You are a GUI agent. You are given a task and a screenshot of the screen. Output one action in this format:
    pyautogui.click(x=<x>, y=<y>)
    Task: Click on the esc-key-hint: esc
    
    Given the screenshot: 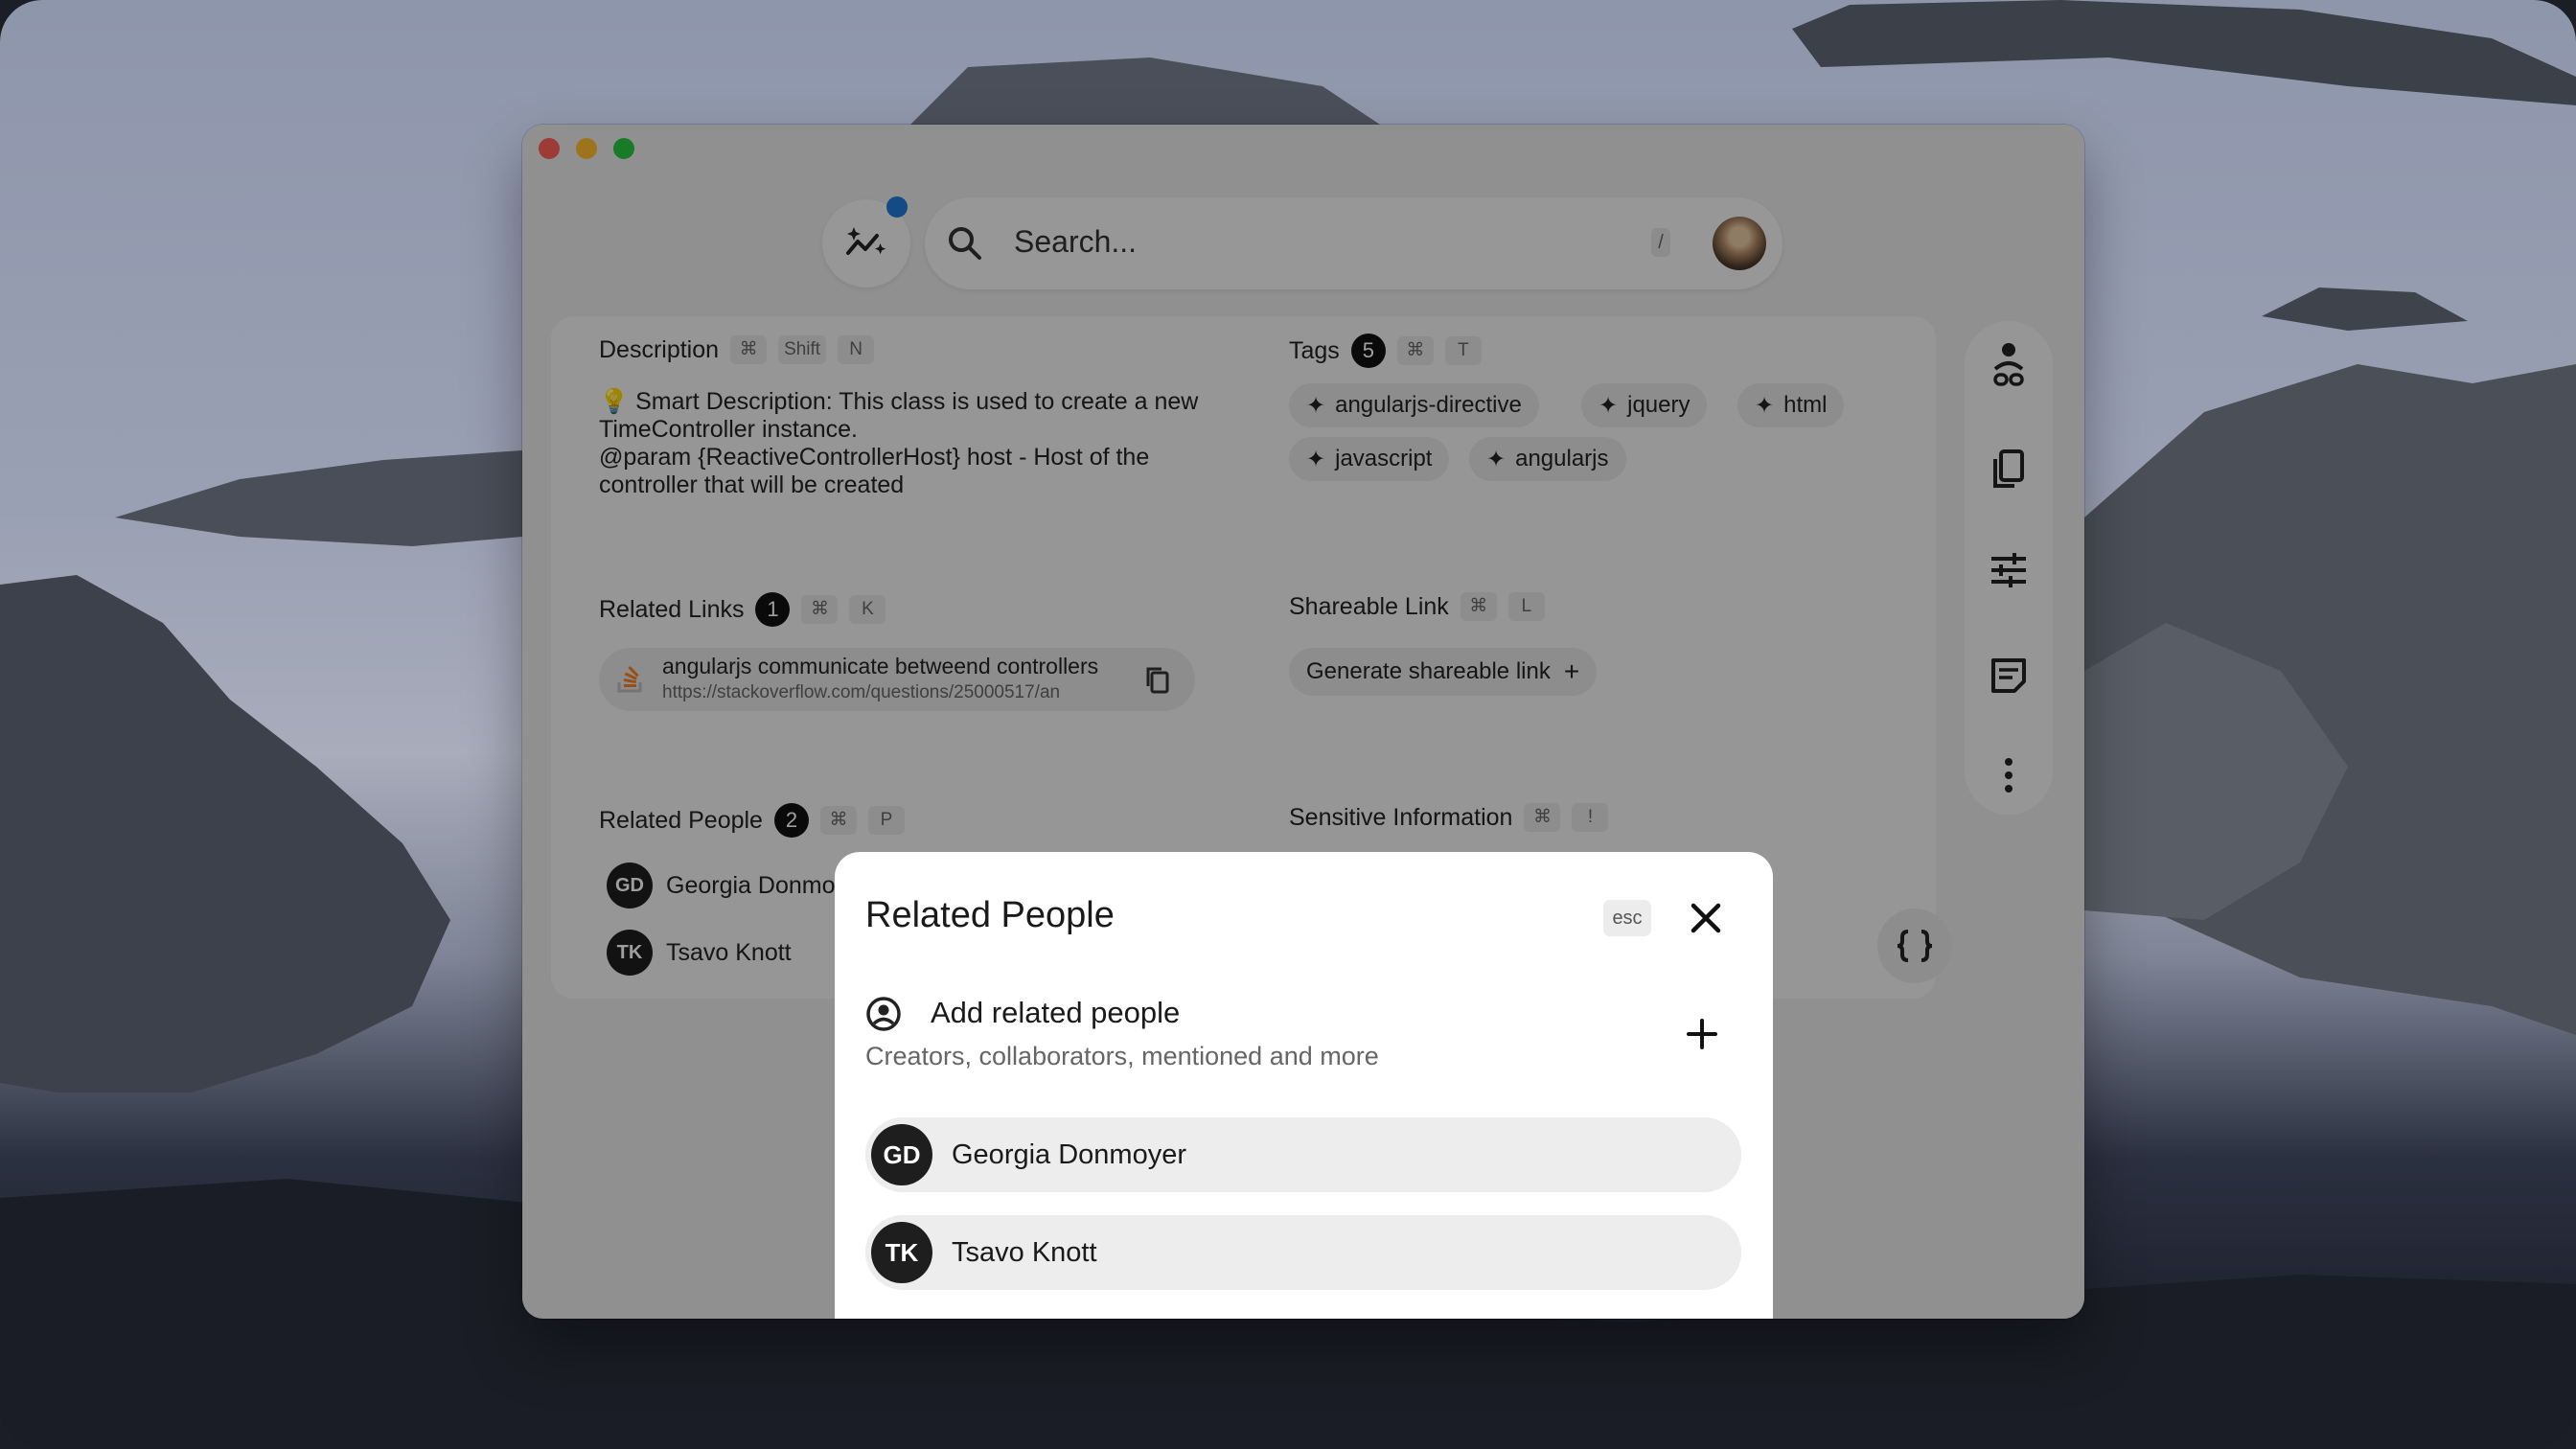 What is the action you would take?
    pyautogui.click(x=1627, y=918)
    